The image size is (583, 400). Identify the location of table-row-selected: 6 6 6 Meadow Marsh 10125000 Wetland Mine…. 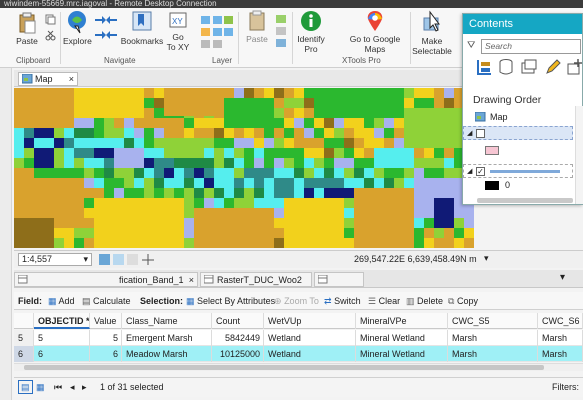
(298, 354).